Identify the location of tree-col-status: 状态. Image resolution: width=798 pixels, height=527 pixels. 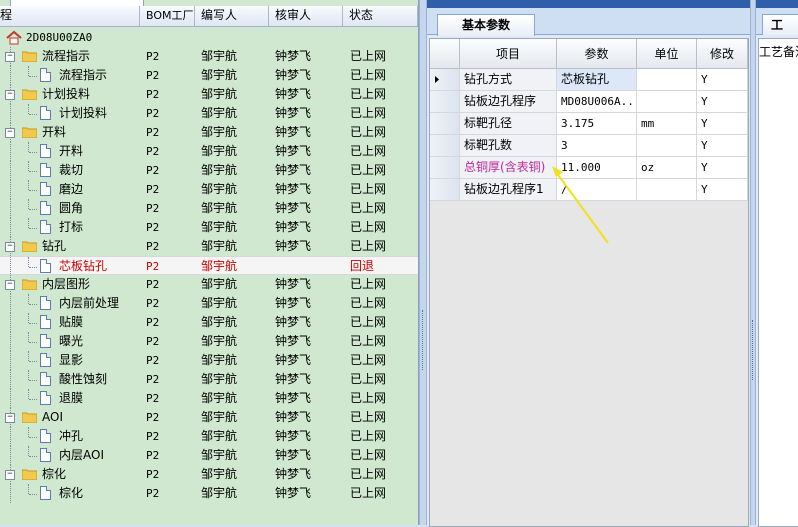
(380, 16).